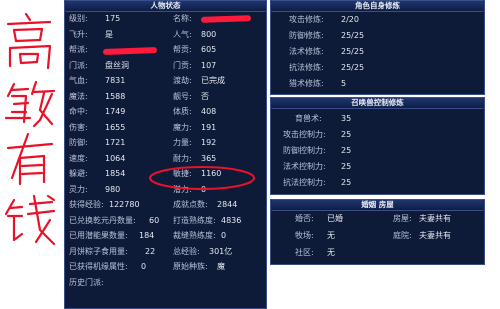  What do you see at coordinates (346, 118) in the screenshot?
I see `pet-control-row-value: 35` at bounding box center [346, 118].